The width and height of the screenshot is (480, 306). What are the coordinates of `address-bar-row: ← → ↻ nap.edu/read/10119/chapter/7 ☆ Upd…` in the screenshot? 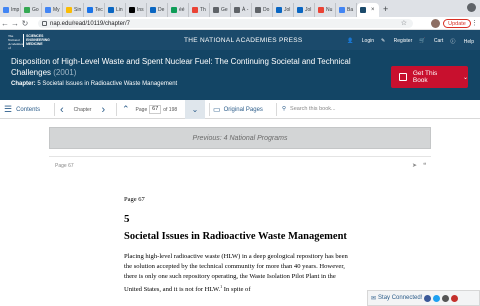 It's located at (240, 23).